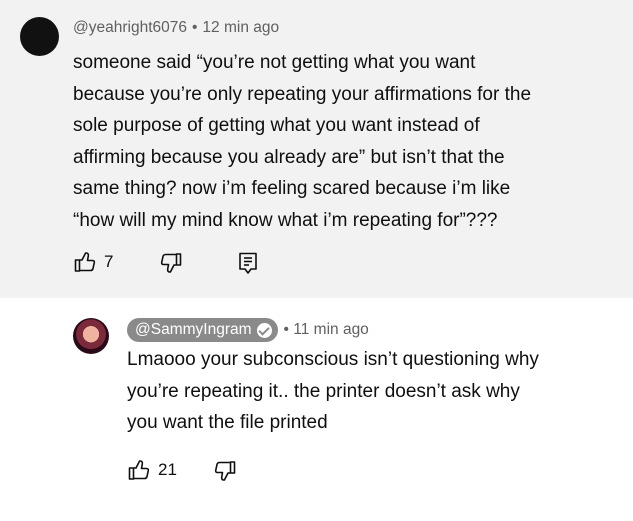  What do you see at coordinates (109, 261) in the screenshot?
I see `like-count: 7` at bounding box center [109, 261].